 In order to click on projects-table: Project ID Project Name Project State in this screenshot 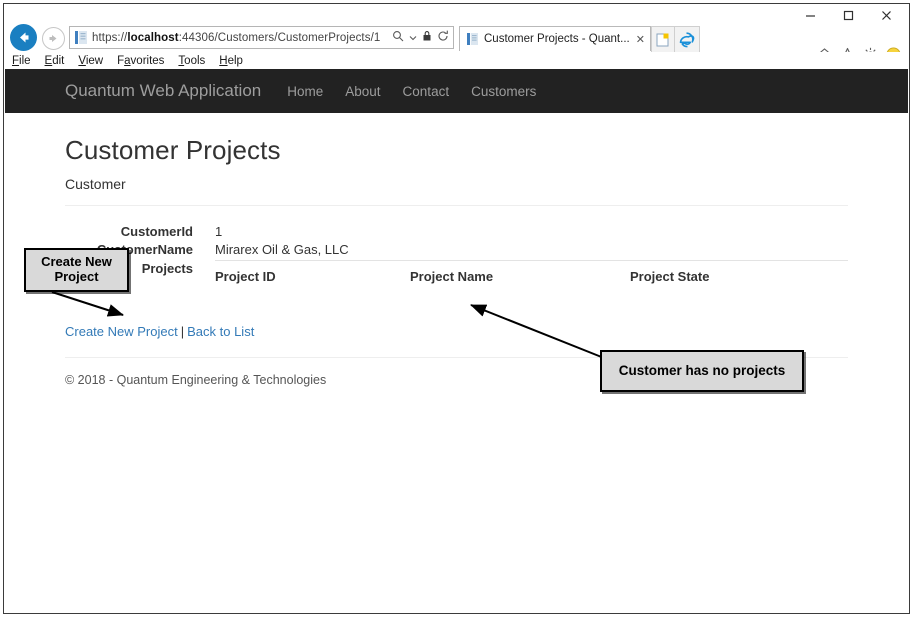, I will do `click(531, 276)`.